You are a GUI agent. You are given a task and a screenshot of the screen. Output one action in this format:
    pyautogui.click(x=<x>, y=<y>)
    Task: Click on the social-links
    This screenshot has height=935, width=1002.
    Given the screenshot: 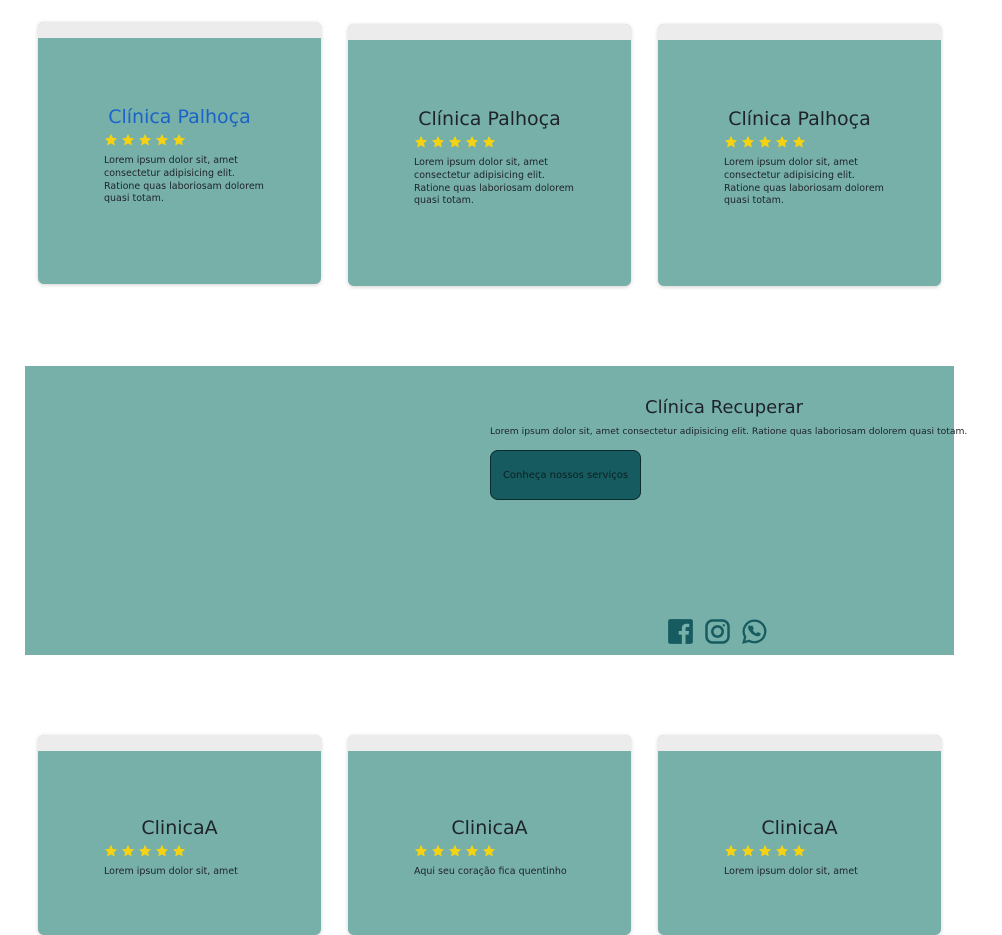 What is the action you would take?
    pyautogui.click(x=717, y=631)
    